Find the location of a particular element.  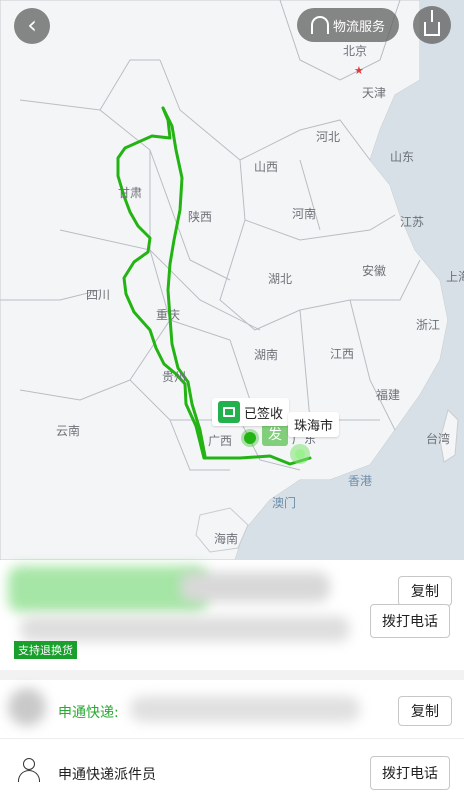

city-macau: 澳门 is located at coordinates (284, 503).